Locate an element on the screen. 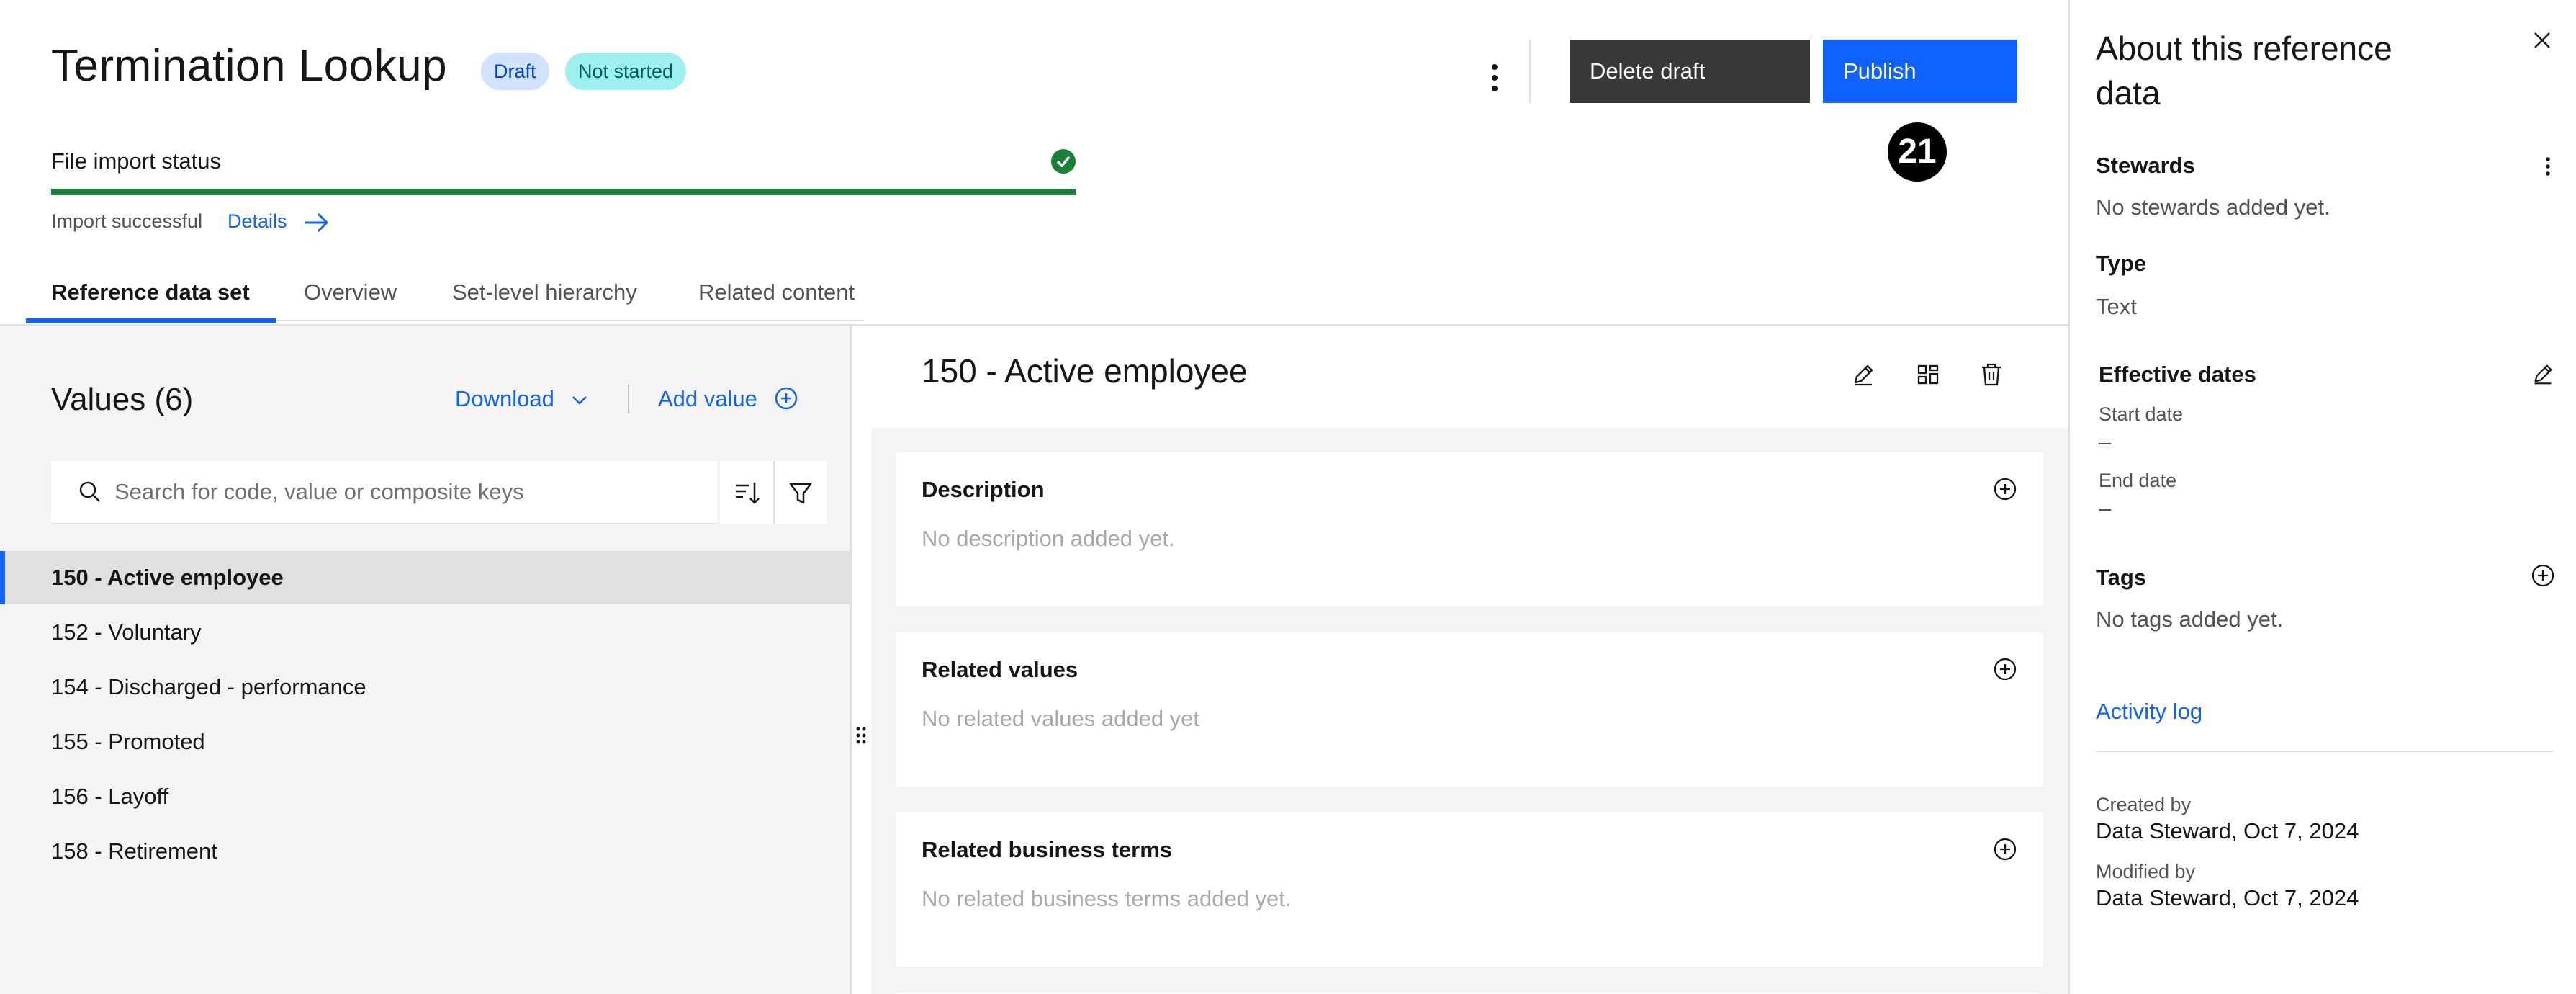 Image resolution: width=2576 pixels, height=994 pixels. toolbar-separator is located at coordinates (628, 399).